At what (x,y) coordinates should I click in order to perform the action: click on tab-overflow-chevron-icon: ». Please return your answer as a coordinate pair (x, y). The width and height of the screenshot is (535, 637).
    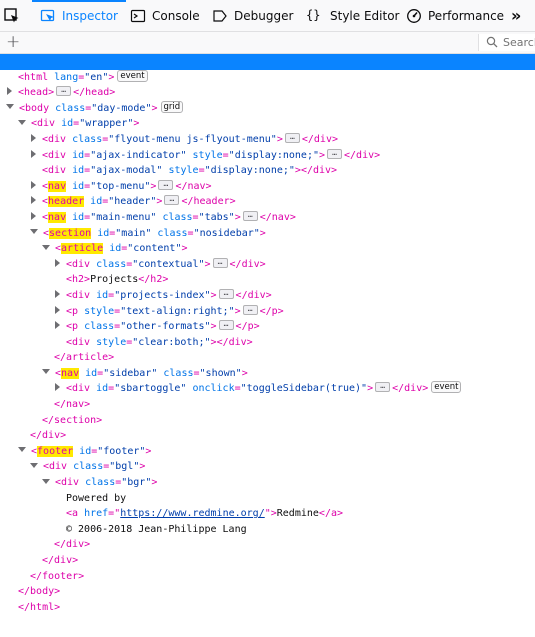
    Looking at the image, I should click on (516, 15).